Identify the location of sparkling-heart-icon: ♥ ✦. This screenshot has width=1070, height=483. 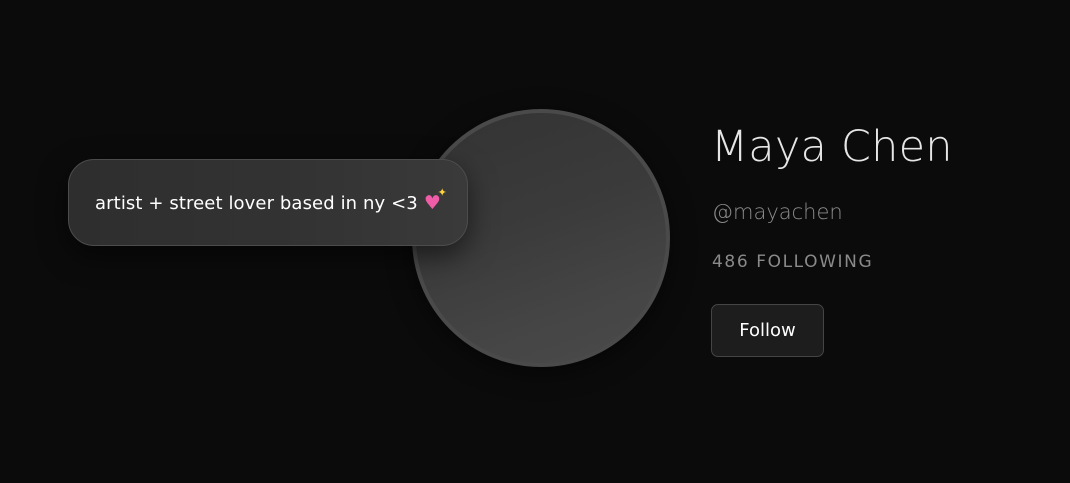
(435, 199).